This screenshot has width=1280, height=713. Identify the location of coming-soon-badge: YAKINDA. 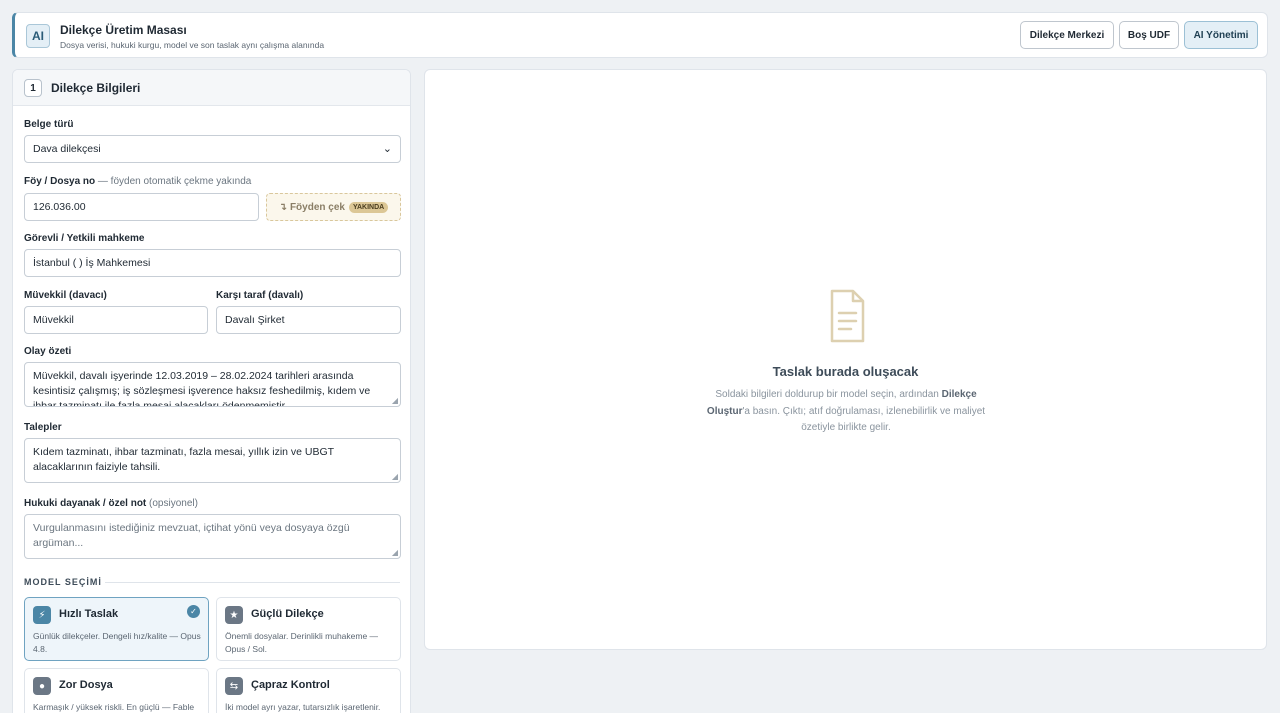
(368, 207).